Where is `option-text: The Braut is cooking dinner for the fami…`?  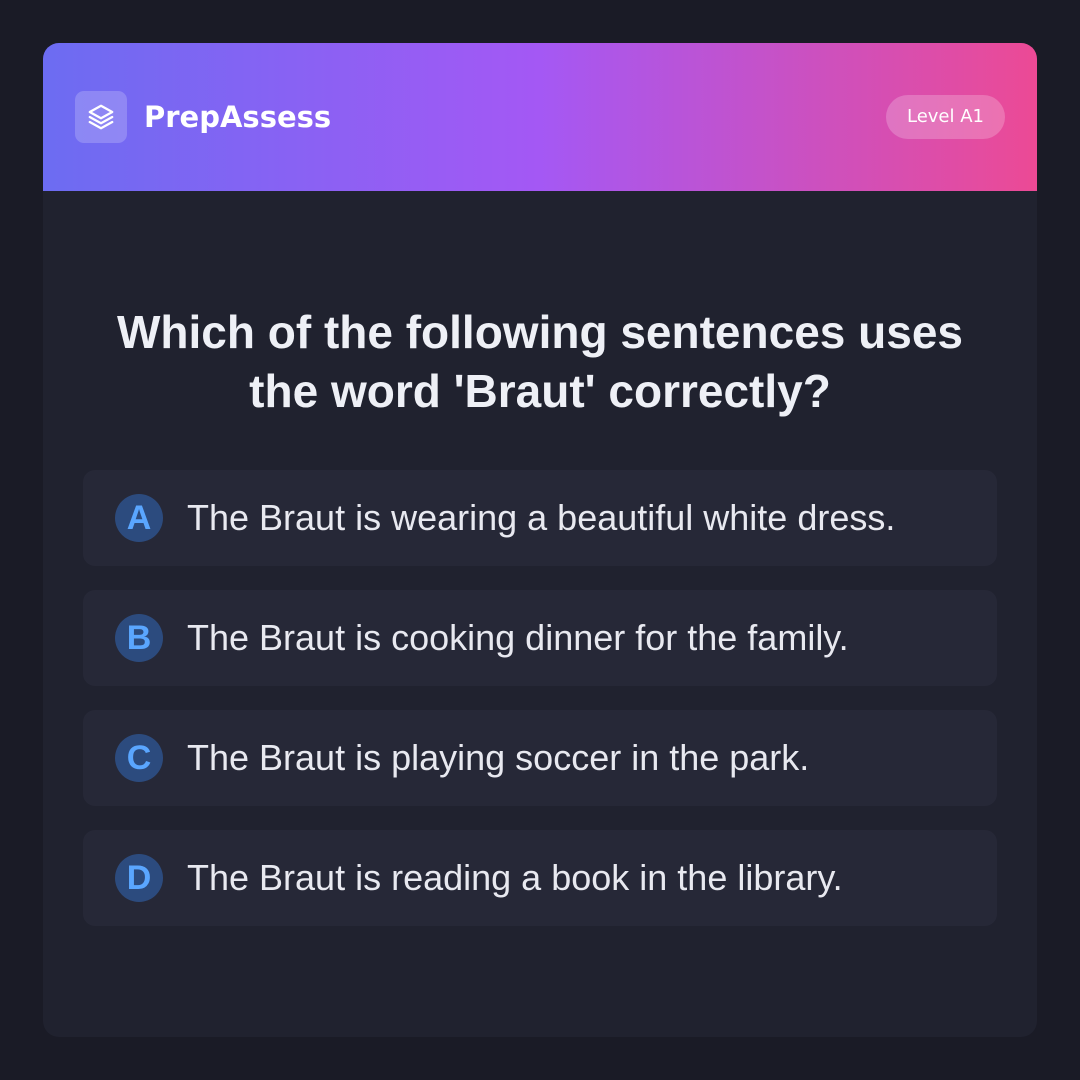 option-text: The Braut is cooking dinner for the fami… is located at coordinates (518, 637).